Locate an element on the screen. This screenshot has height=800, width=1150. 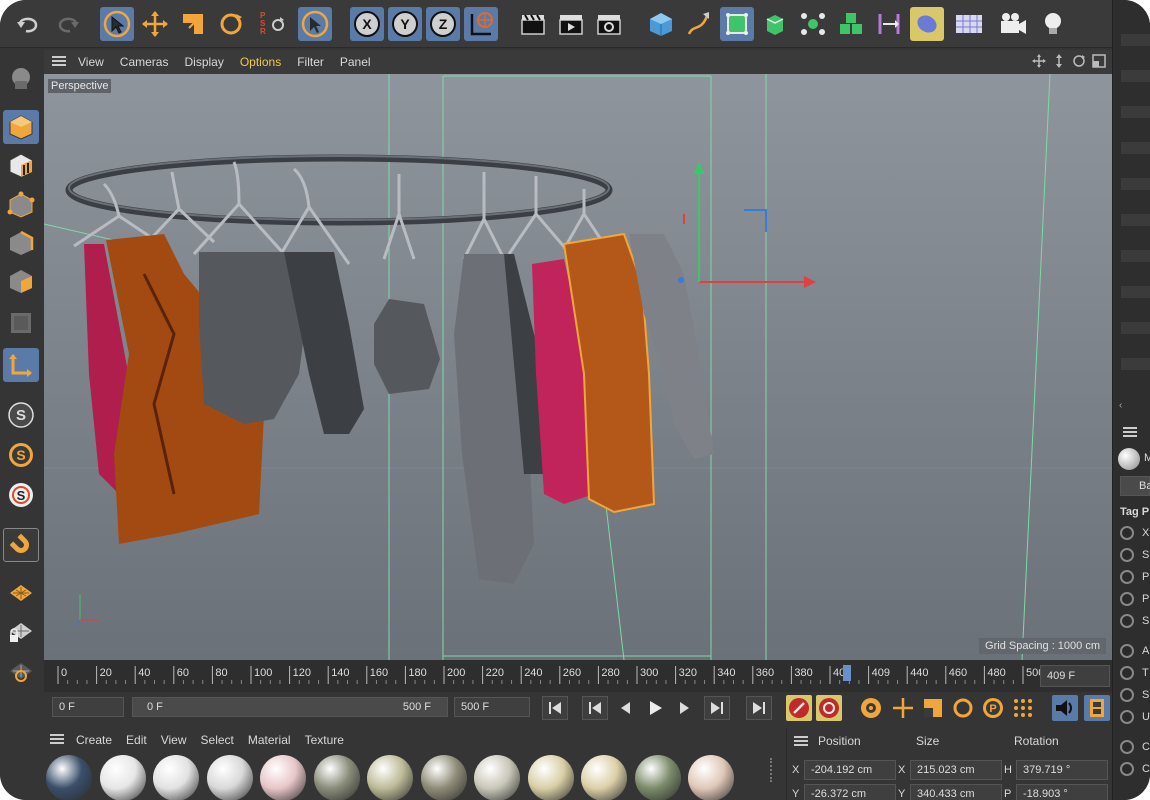
extrude-generator-icon is located at coordinates (775, 24).